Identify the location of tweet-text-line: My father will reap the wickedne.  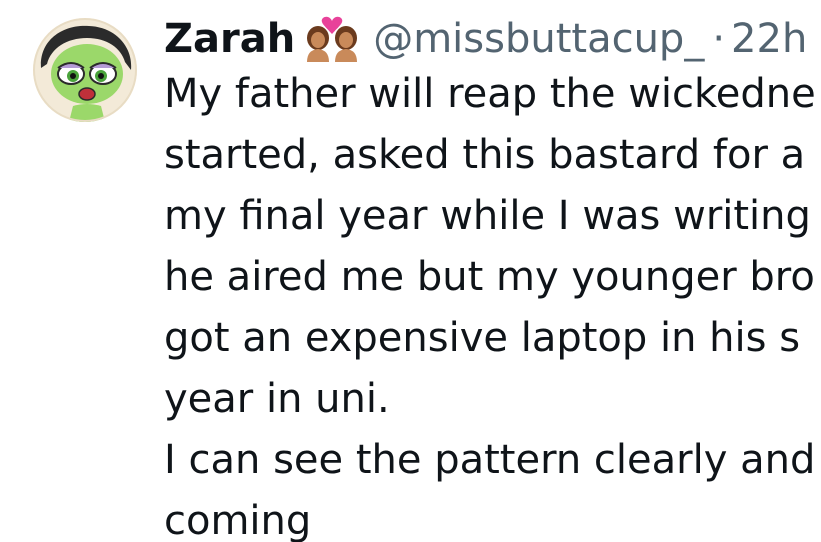
(490, 94).